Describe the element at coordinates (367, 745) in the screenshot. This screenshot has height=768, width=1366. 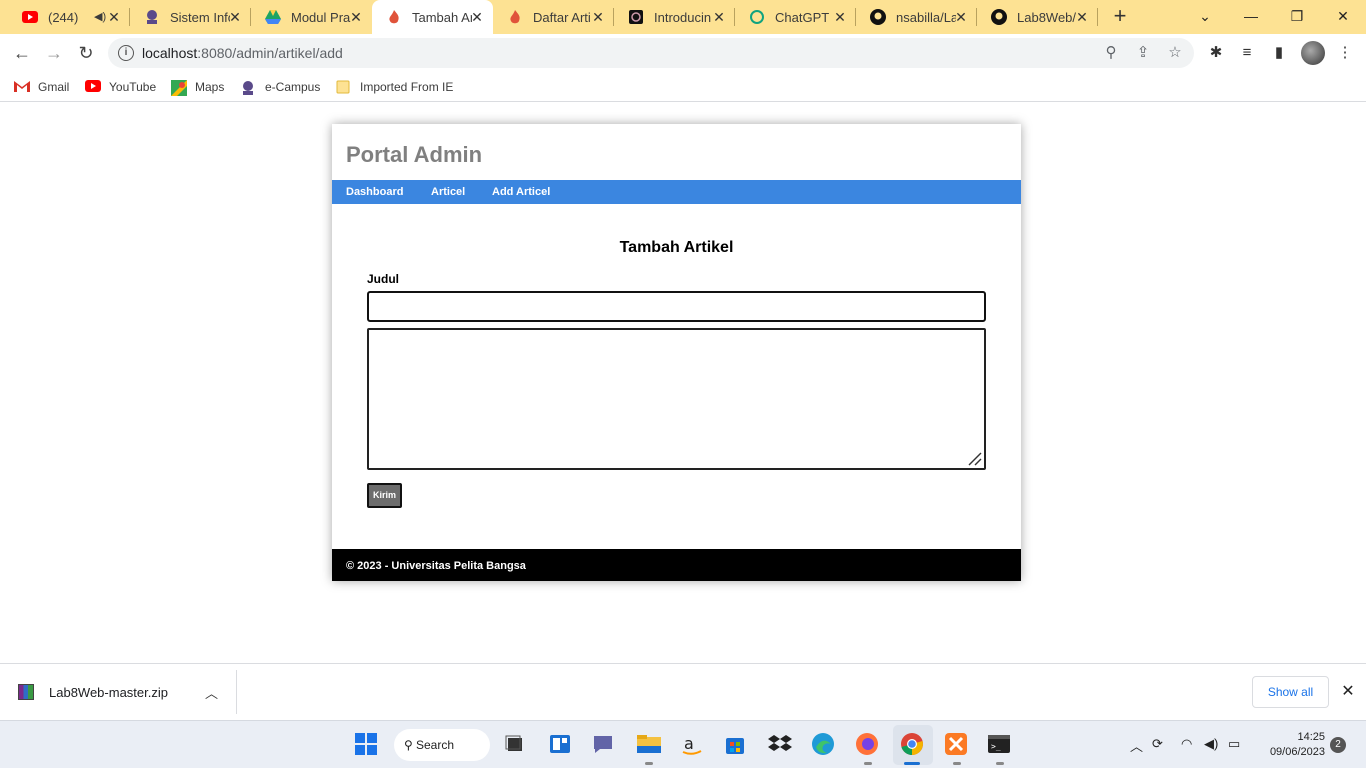
I see `windows-start-icon` at that location.